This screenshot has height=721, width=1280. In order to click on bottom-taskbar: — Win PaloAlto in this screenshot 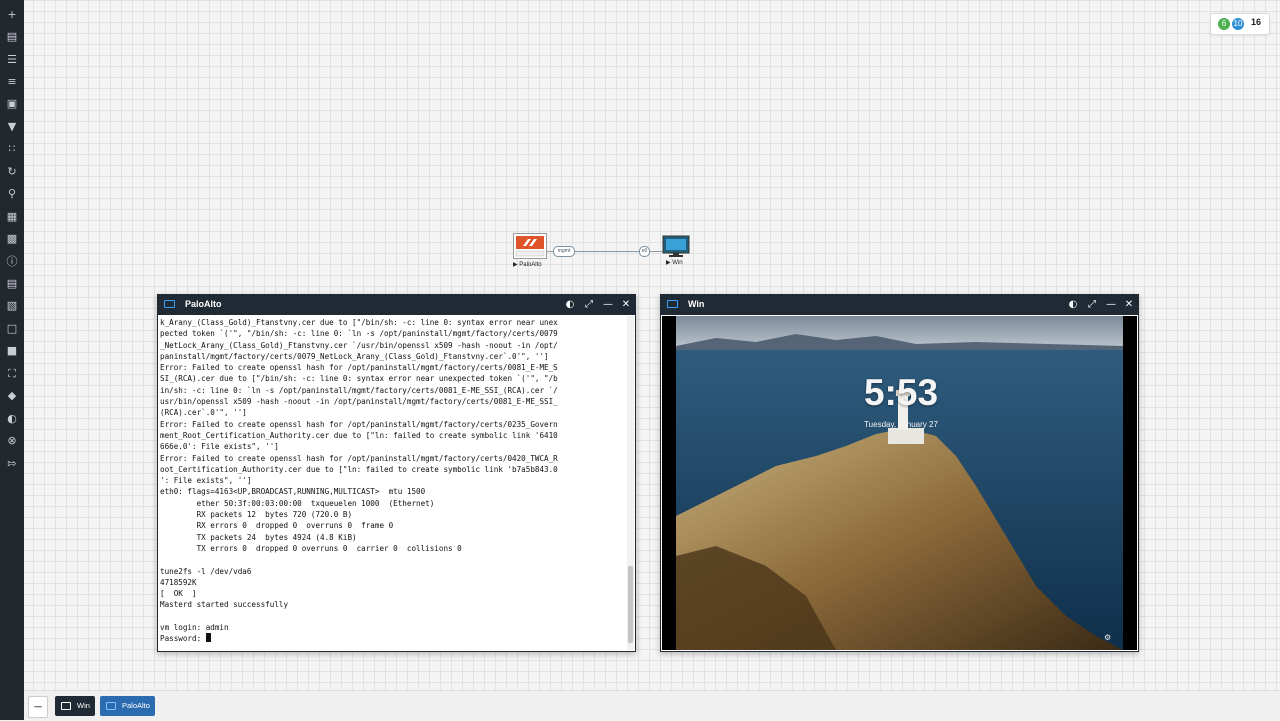, I will do `click(652, 705)`.